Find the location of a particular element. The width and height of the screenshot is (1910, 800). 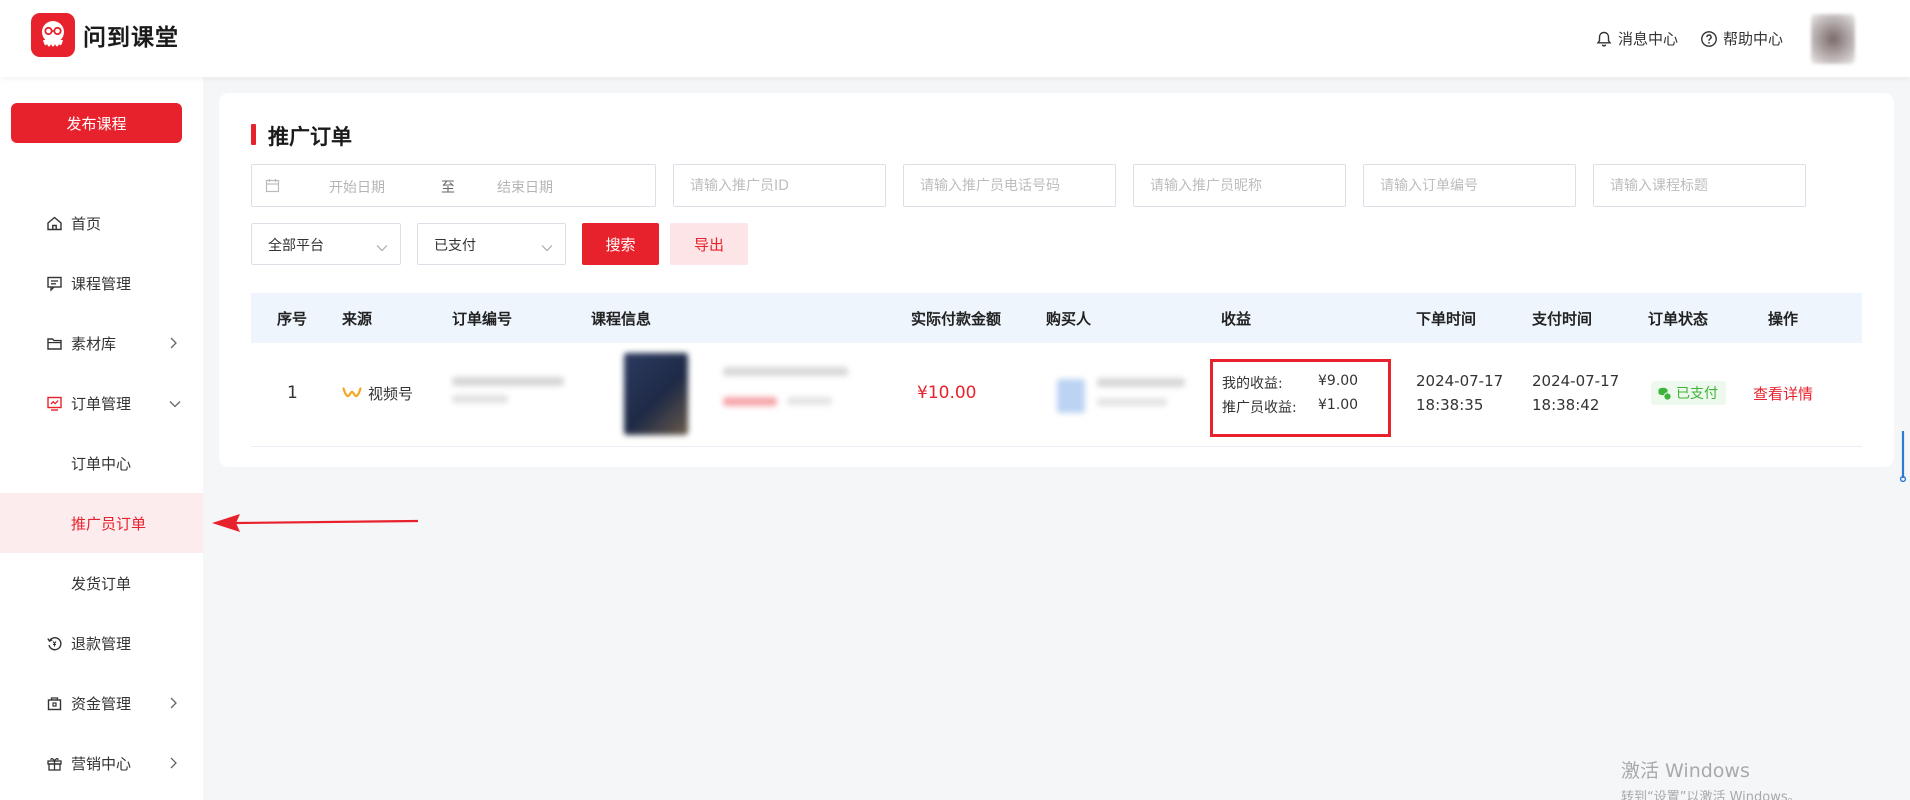

col-buyer: 购买人 is located at coordinates (1069, 319).